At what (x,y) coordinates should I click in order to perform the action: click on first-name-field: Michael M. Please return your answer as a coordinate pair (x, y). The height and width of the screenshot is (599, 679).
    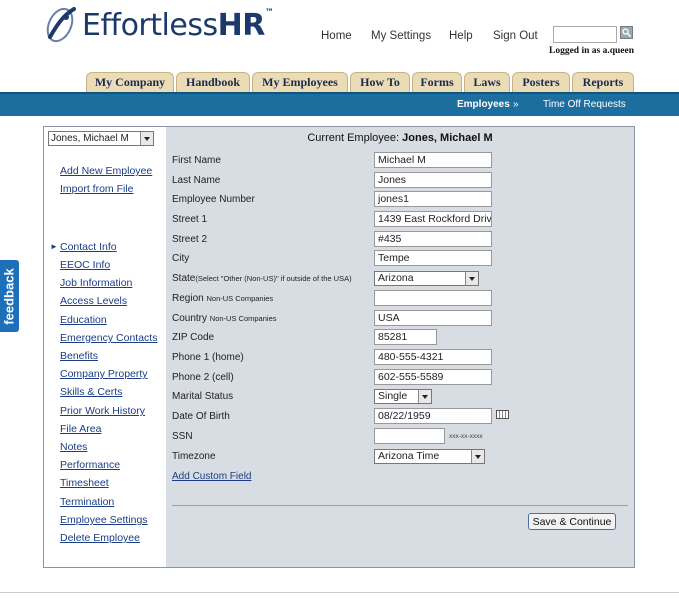
    Looking at the image, I should click on (433, 160).